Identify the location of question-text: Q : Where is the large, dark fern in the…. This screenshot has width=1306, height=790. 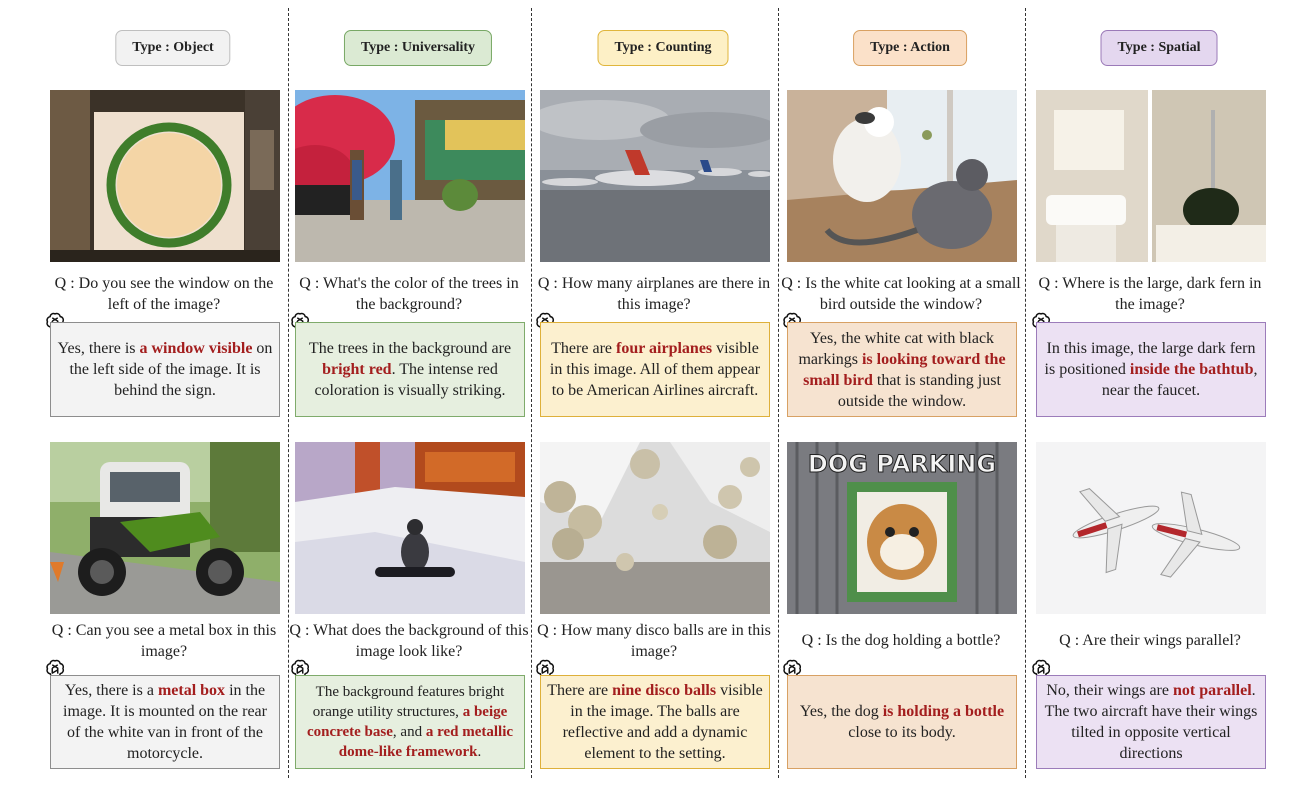
(1150, 294).